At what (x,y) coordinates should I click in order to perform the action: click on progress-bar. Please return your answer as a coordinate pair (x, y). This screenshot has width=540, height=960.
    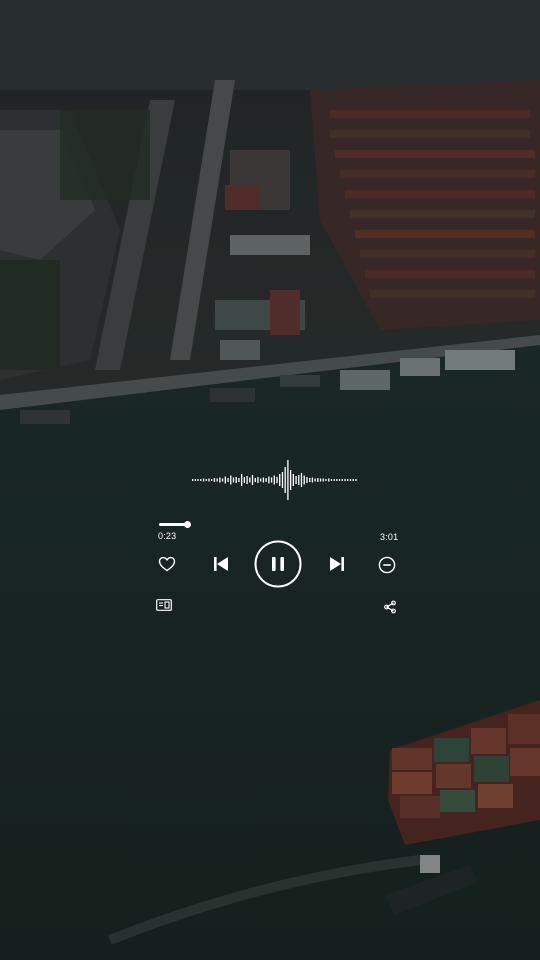
    Looking at the image, I should click on (269, 524).